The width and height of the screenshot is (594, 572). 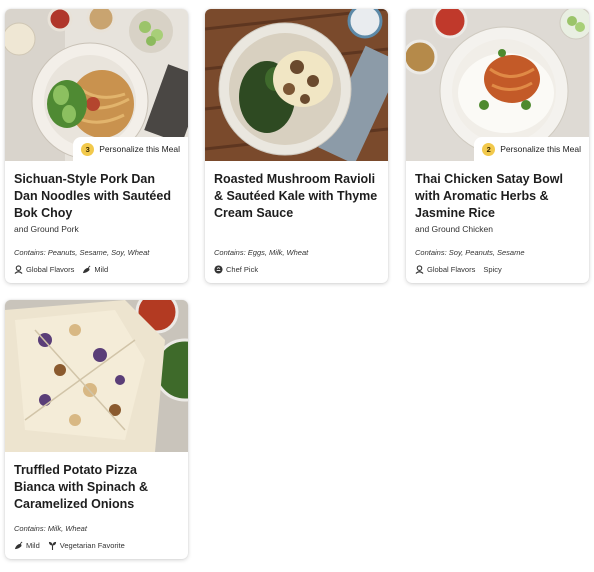 What do you see at coordinates (489, 149) in the screenshot?
I see `personalize-count: 2` at bounding box center [489, 149].